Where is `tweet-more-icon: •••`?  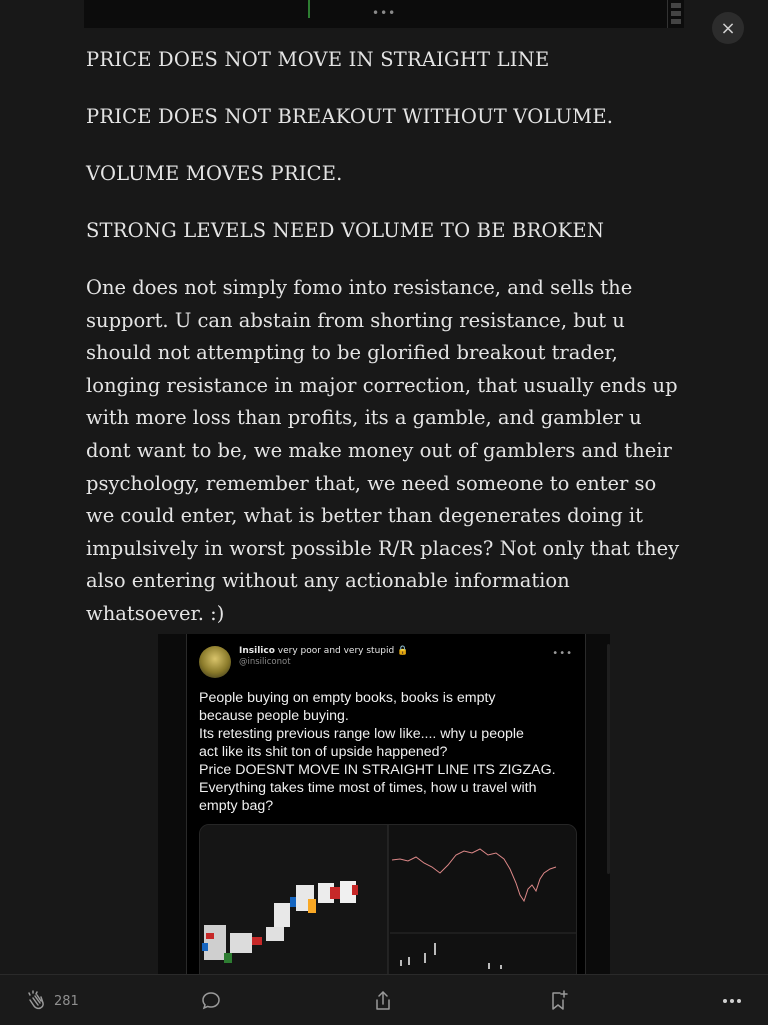 tweet-more-icon: ••• is located at coordinates (562, 653).